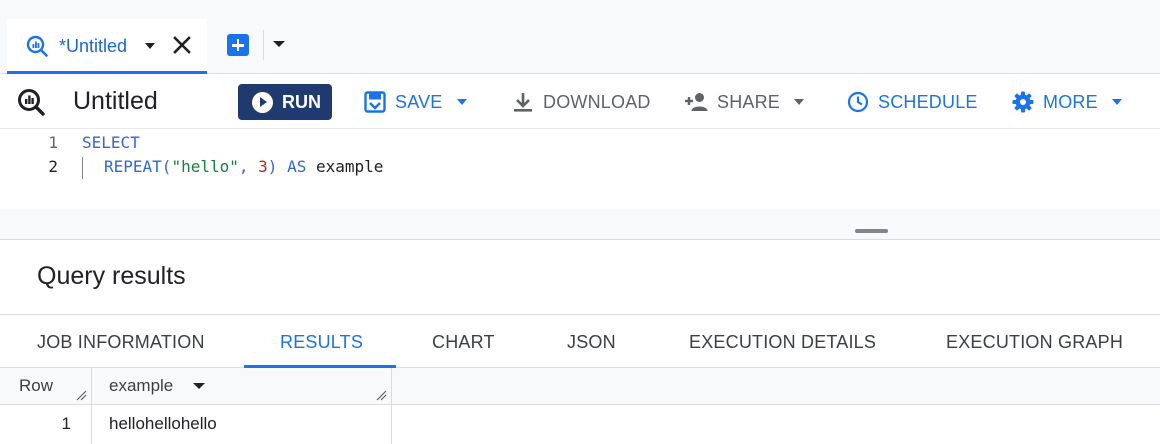 The image size is (1160, 444). What do you see at coordinates (53, 166) in the screenshot?
I see `line-number: 2` at bounding box center [53, 166].